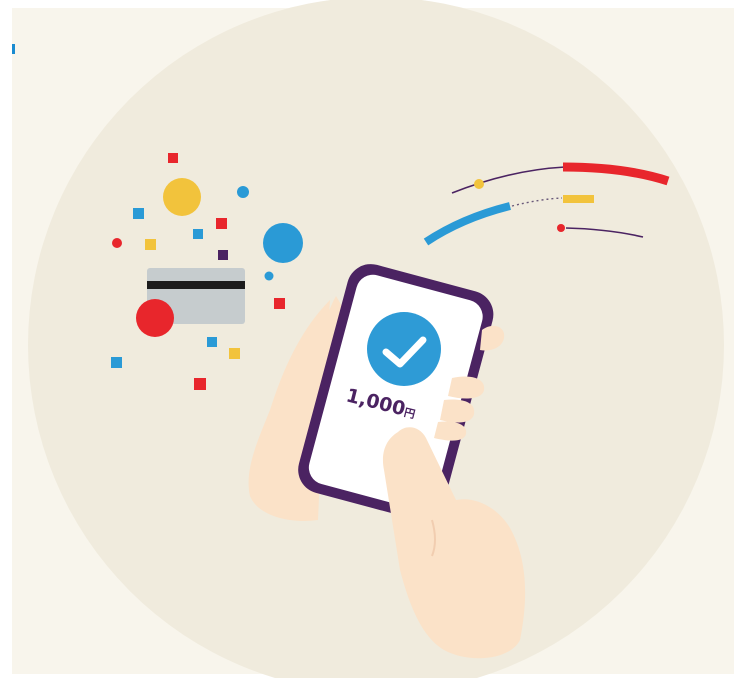  I want to click on check-badge-circle, so click(404, 349).